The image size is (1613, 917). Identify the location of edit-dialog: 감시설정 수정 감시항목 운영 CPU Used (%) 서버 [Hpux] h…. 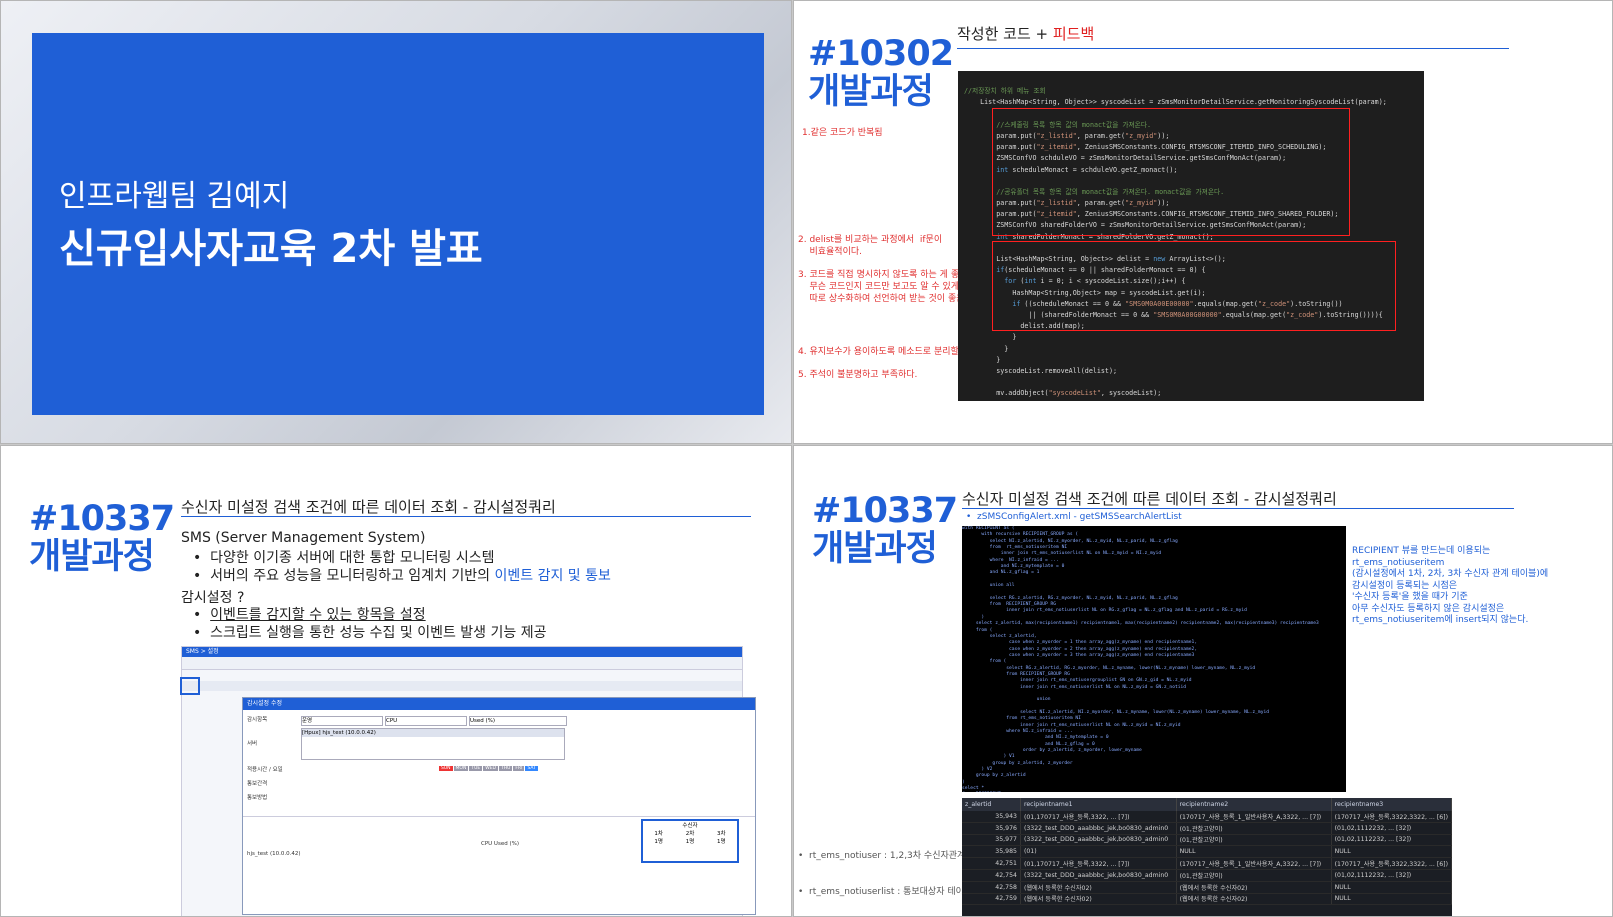
(499, 806).